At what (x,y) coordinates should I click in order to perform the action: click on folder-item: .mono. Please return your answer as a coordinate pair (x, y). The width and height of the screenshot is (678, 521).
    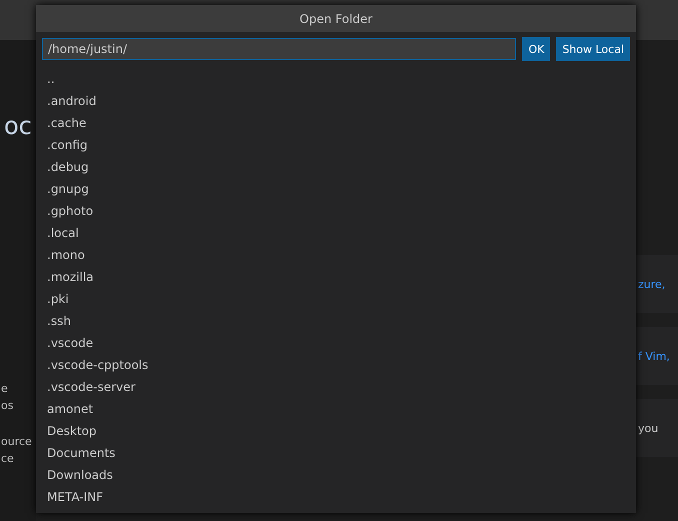
    Looking at the image, I should click on (341, 255).